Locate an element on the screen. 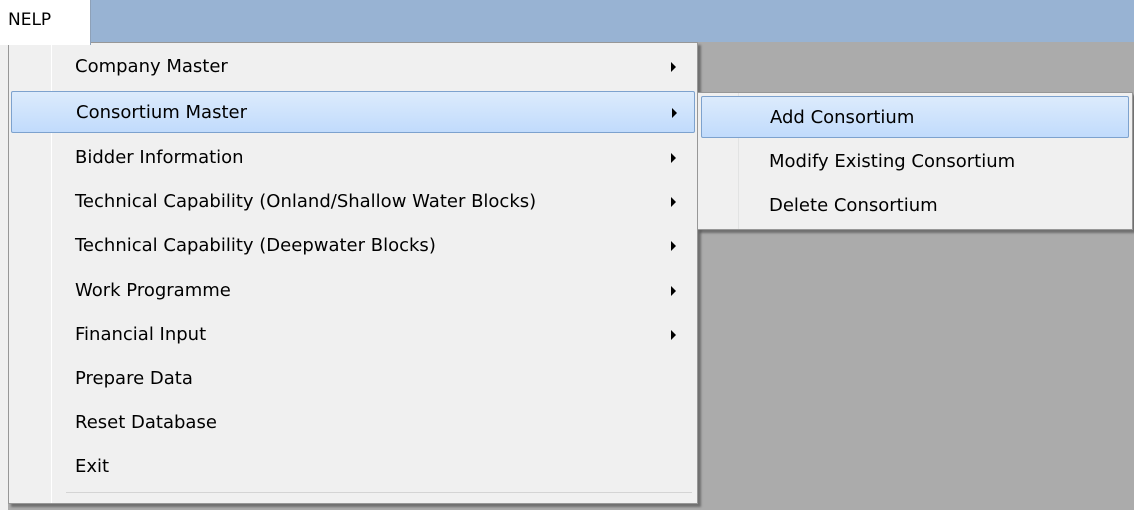 The width and height of the screenshot is (1134, 510). submenu-item-label: Delete Consortium is located at coordinates (853, 205).